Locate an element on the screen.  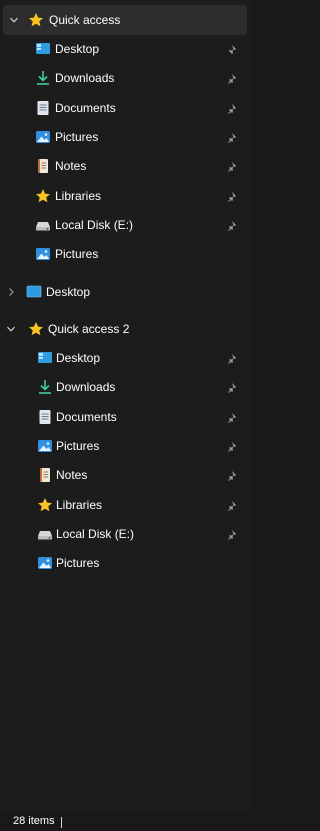
tree-item-label: Quick access is located at coordinates (85, 20).